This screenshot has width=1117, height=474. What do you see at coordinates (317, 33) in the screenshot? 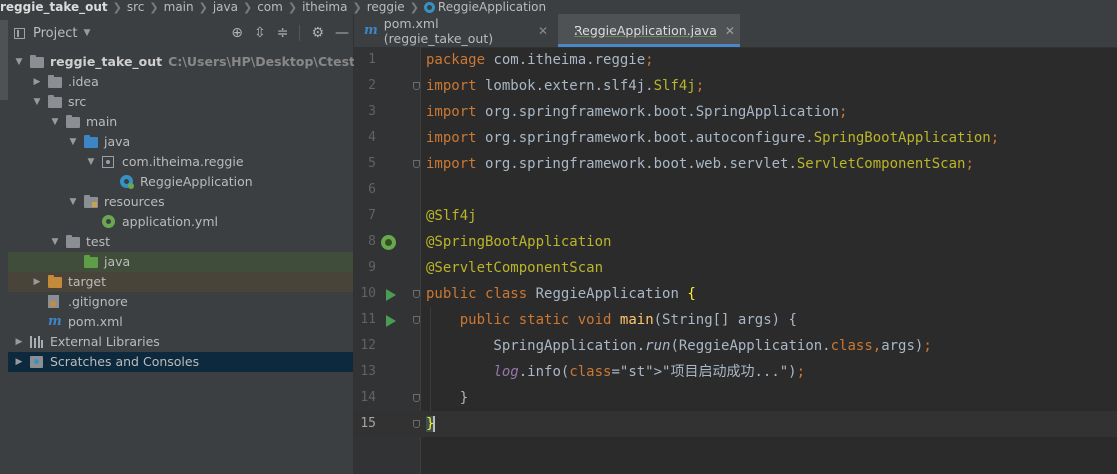
I see `gear-icon: ⚙` at bounding box center [317, 33].